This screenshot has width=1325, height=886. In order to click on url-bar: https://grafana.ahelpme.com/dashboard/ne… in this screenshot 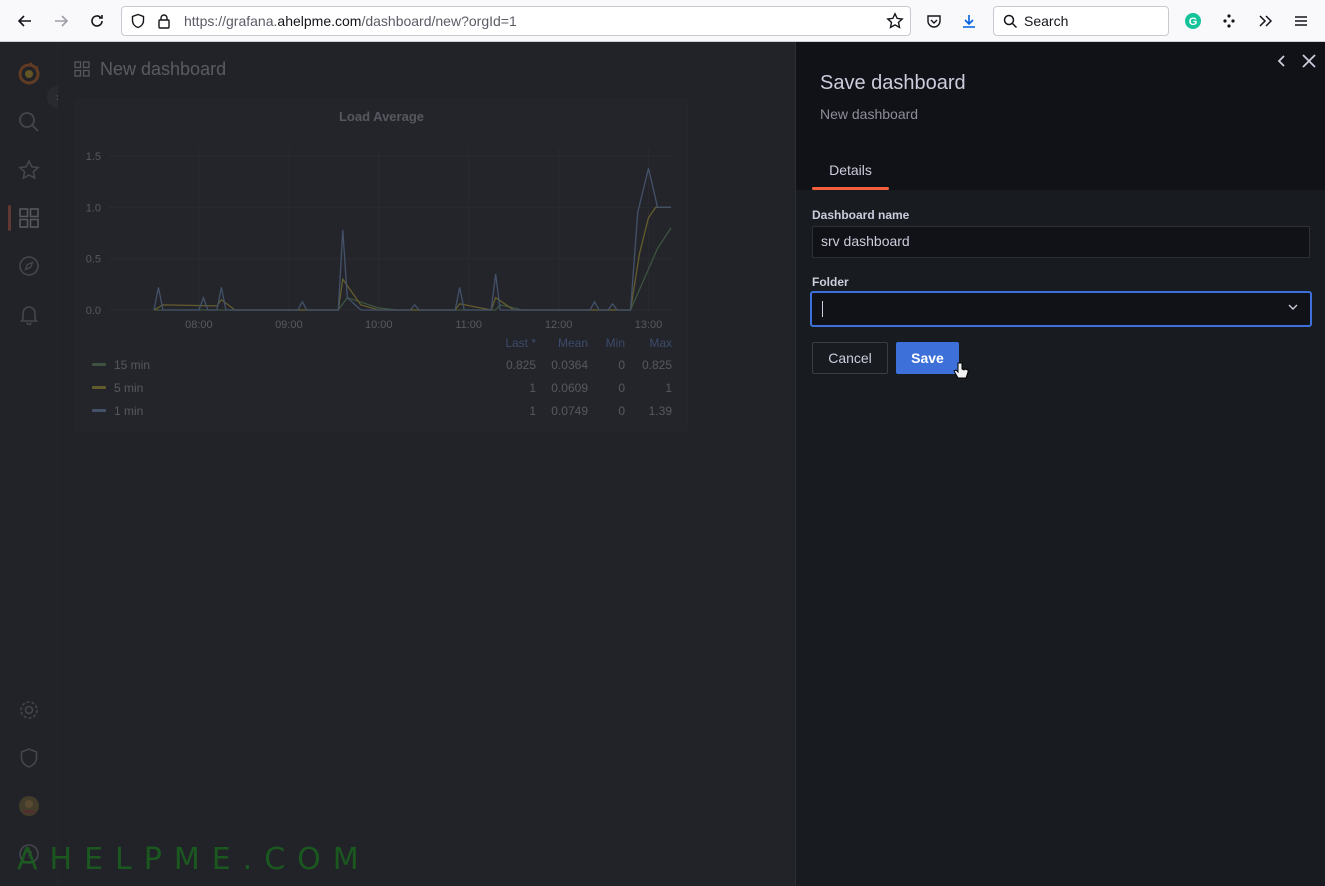, I will do `click(516, 21)`.